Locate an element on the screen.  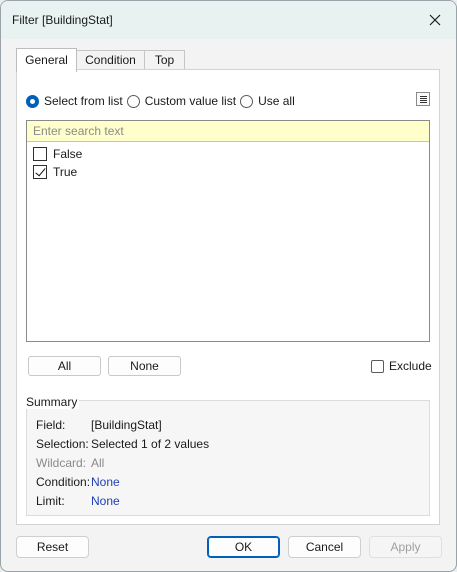
close-button is located at coordinates (435, 20).